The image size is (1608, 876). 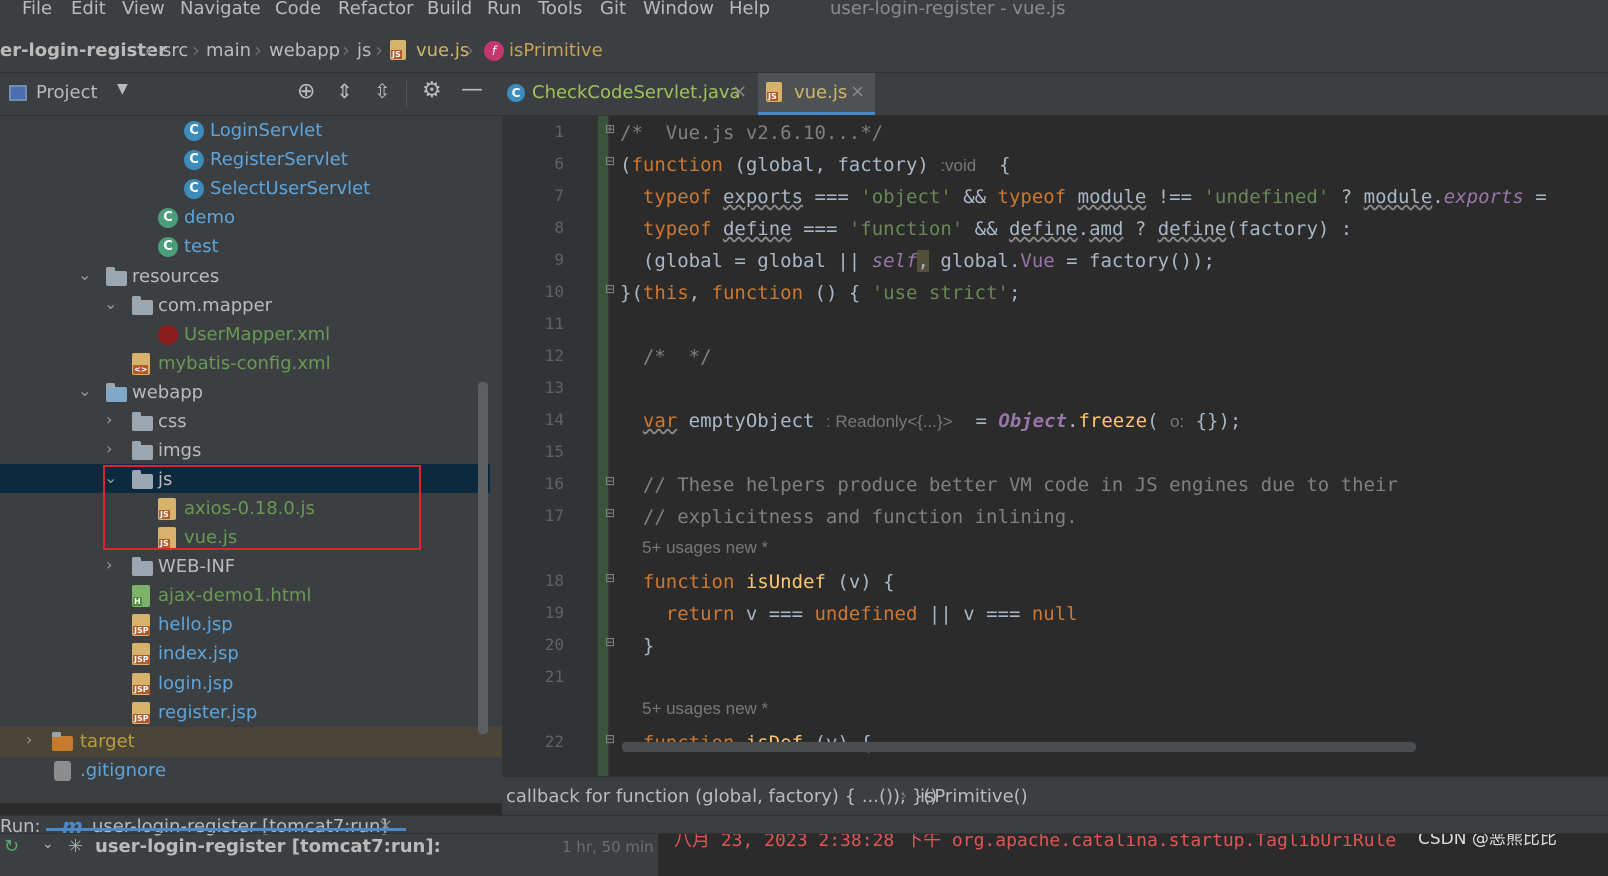 What do you see at coordinates (245, 771) in the screenshot?
I see `tree-item: .gitignore` at bounding box center [245, 771].